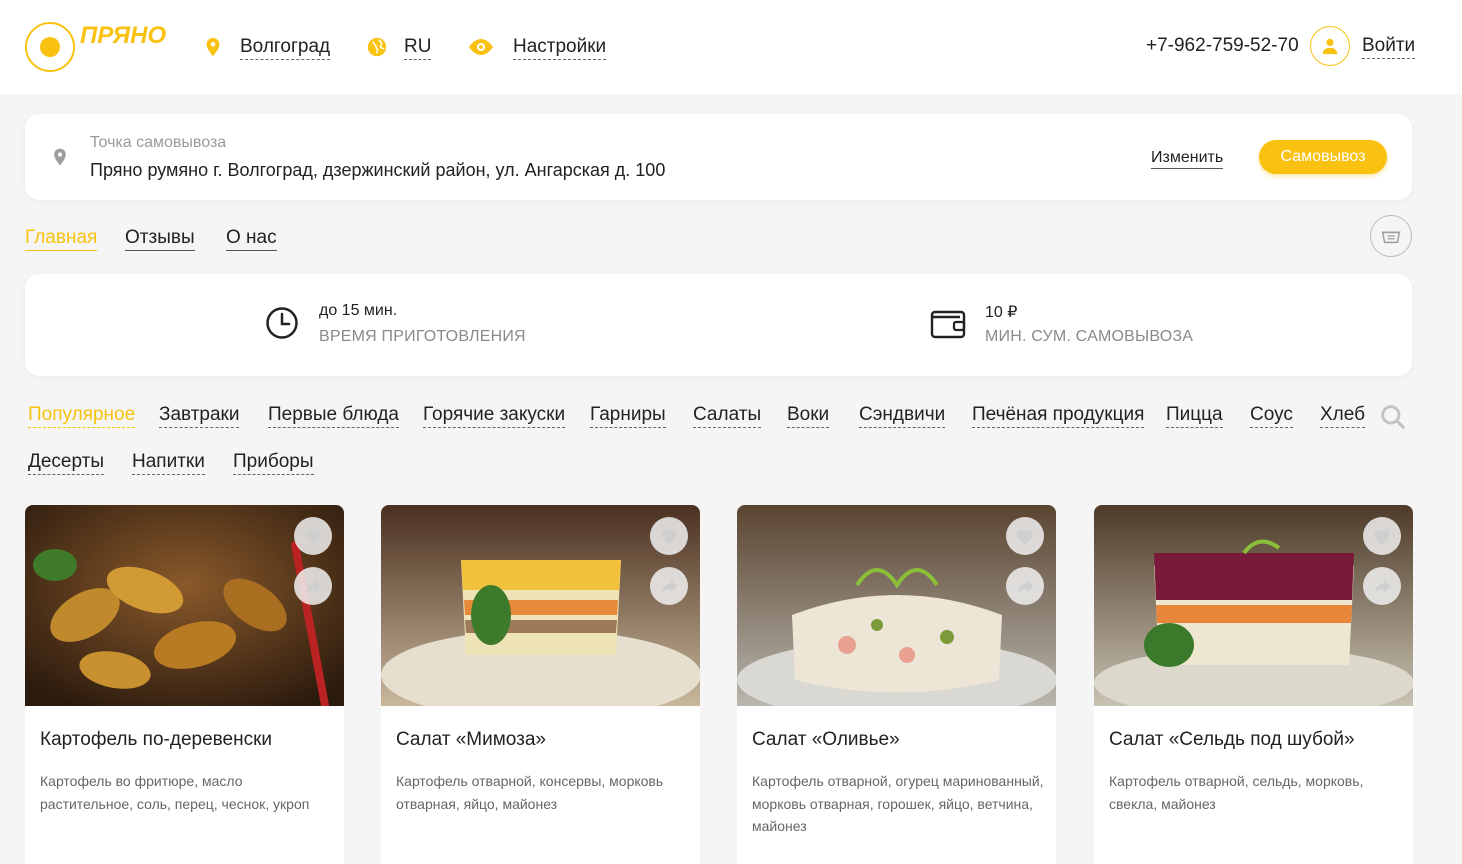 Image resolution: width=1462 pixels, height=864 pixels. I want to click on category-sauce: Соус, so click(1271, 415).